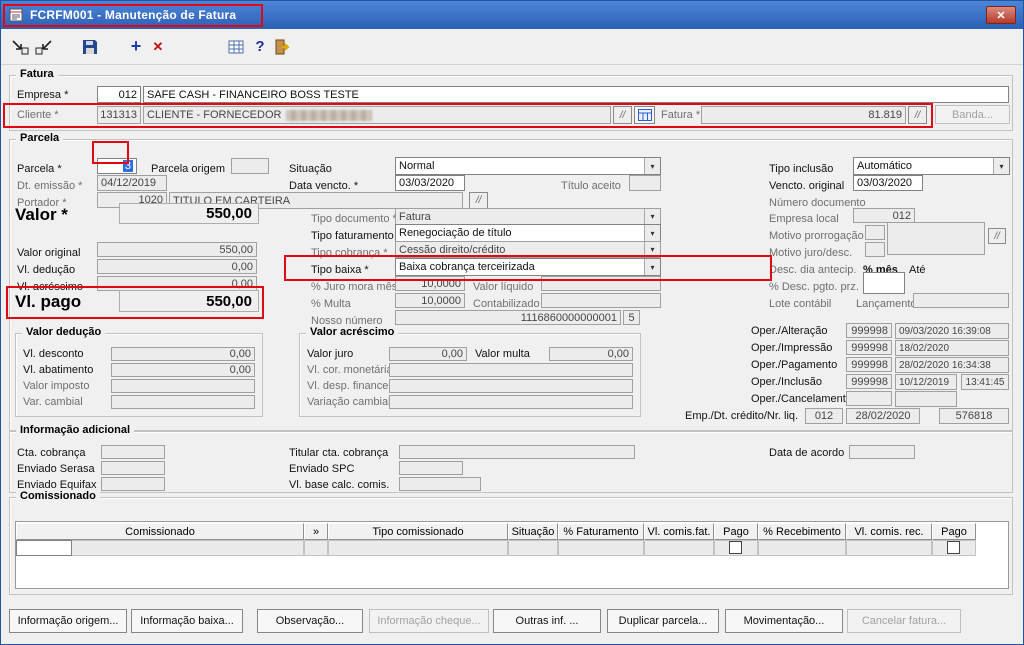 The image size is (1024, 645). What do you see at coordinates (882, 452) in the screenshot?
I see `data-acordo-field` at bounding box center [882, 452].